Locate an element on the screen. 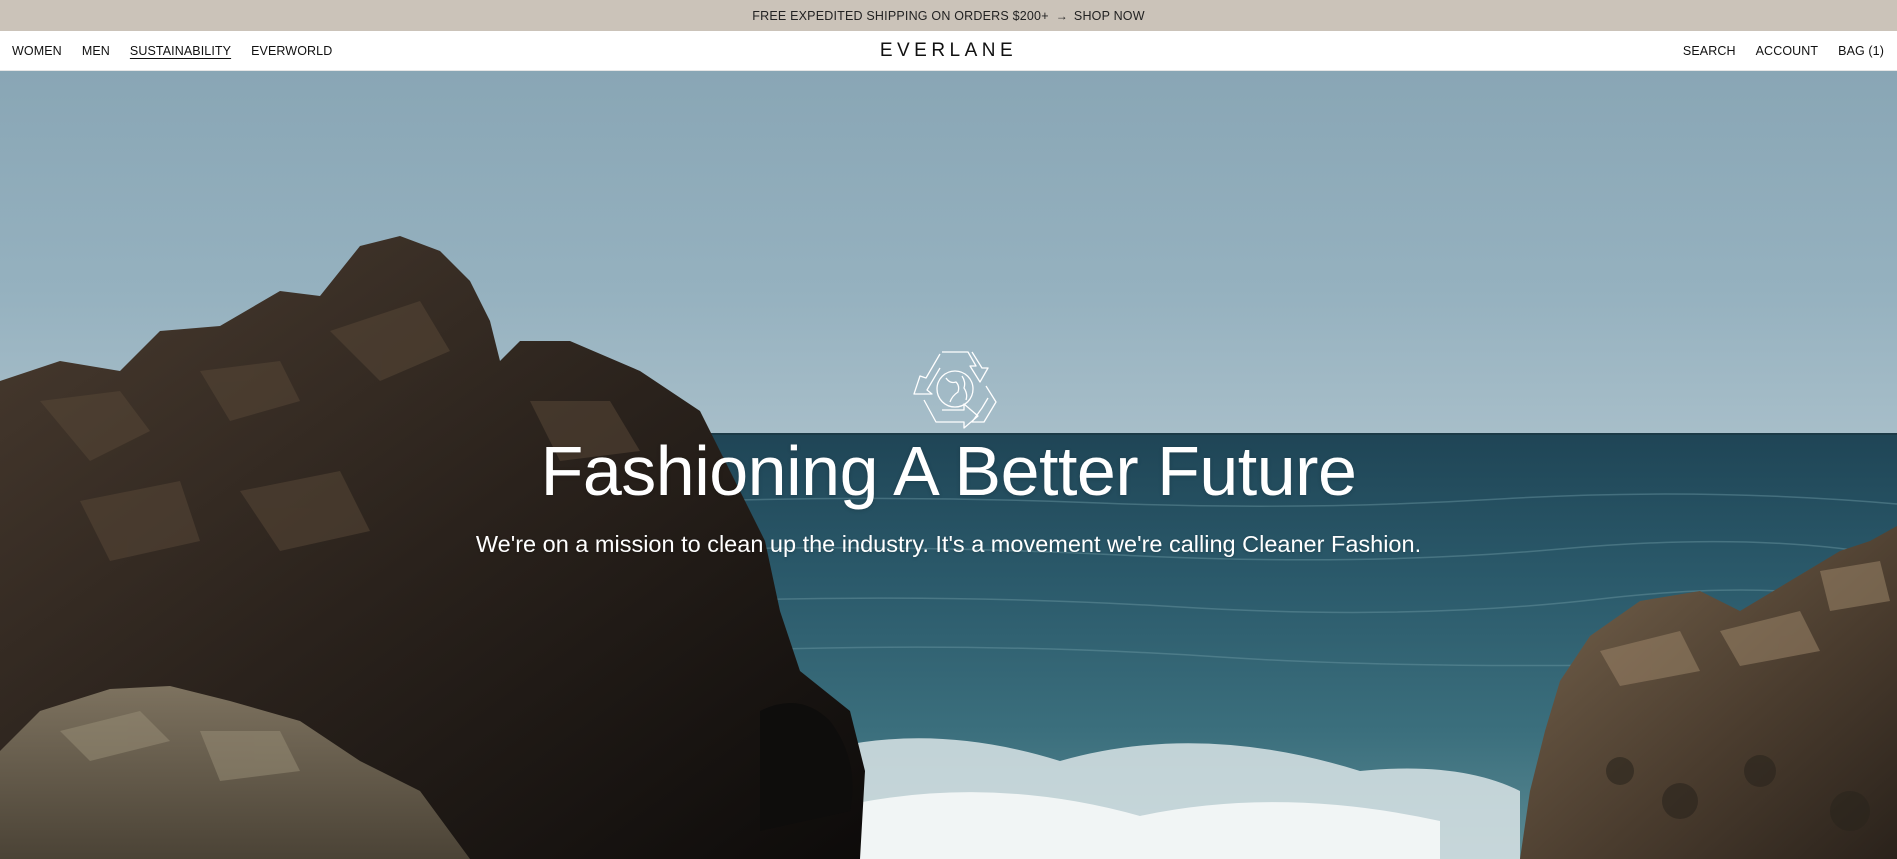  account-link: ACCOUNT is located at coordinates (1787, 51).